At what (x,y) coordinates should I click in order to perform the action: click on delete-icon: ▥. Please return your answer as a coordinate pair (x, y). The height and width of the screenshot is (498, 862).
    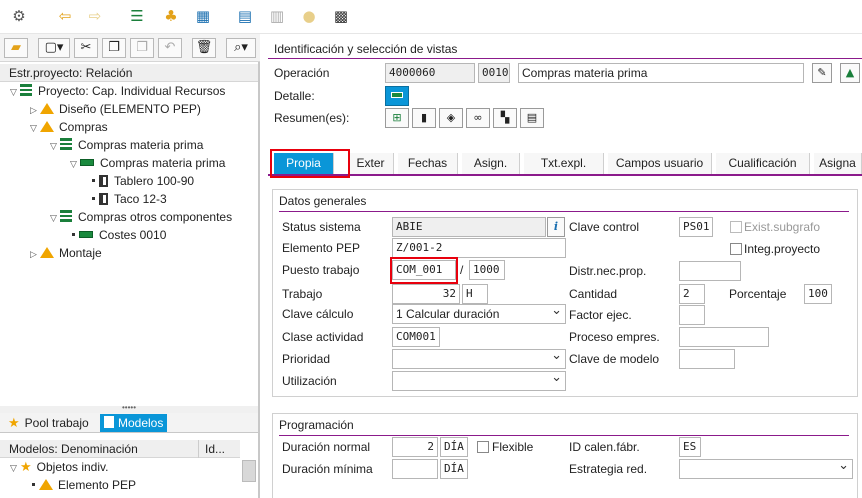
    Looking at the image, I should click on (277, 16).